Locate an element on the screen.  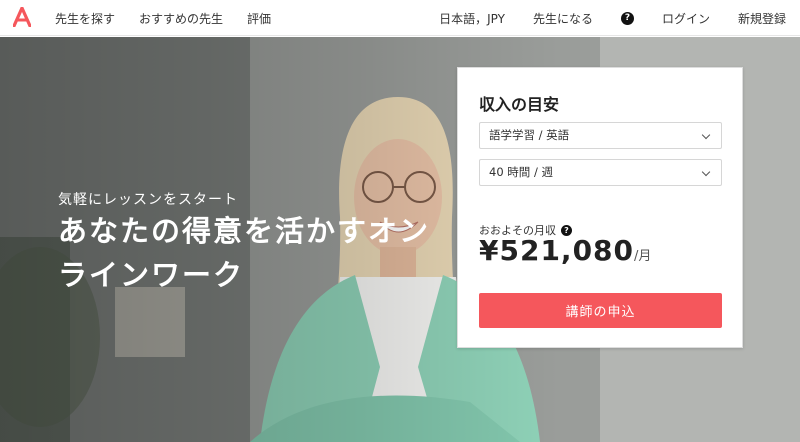
login-link: ログイン is located at coordinates (686, 18).